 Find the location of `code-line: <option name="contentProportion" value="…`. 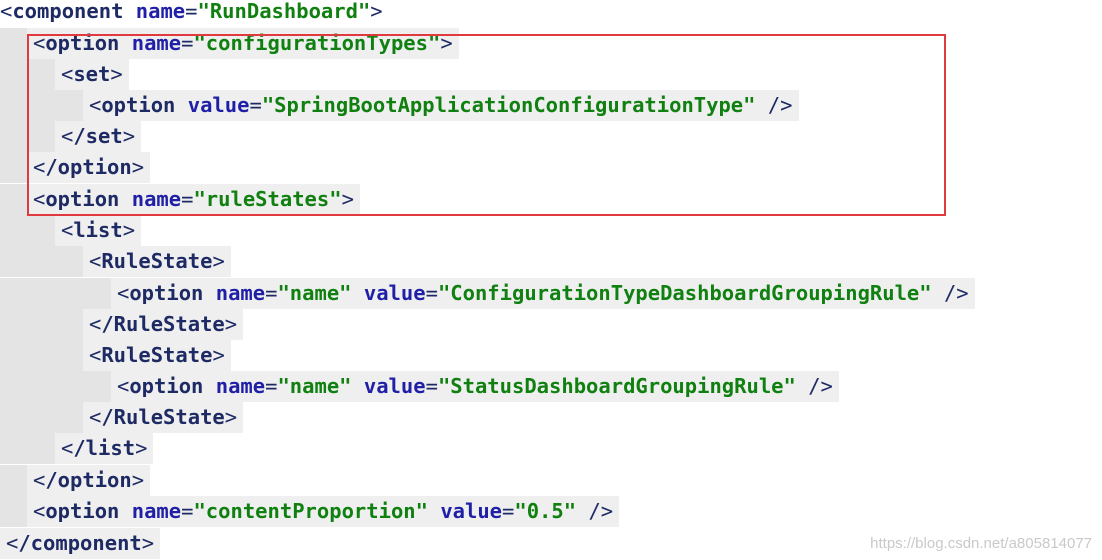

code-line: <option name="contentProportion" value="… is located at coordinates (310, 511).